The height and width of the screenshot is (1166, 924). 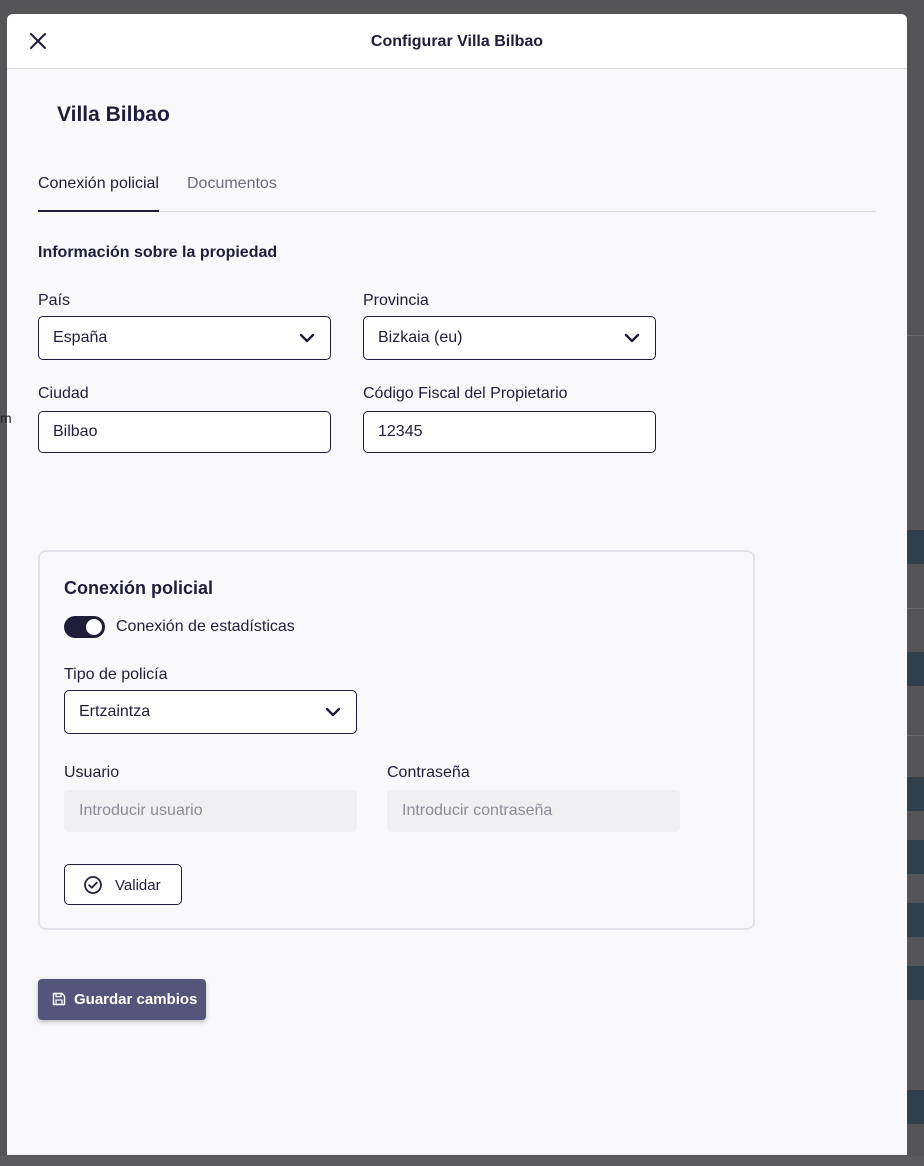 I want to click on country-select: España, so click(x=184, y=338).